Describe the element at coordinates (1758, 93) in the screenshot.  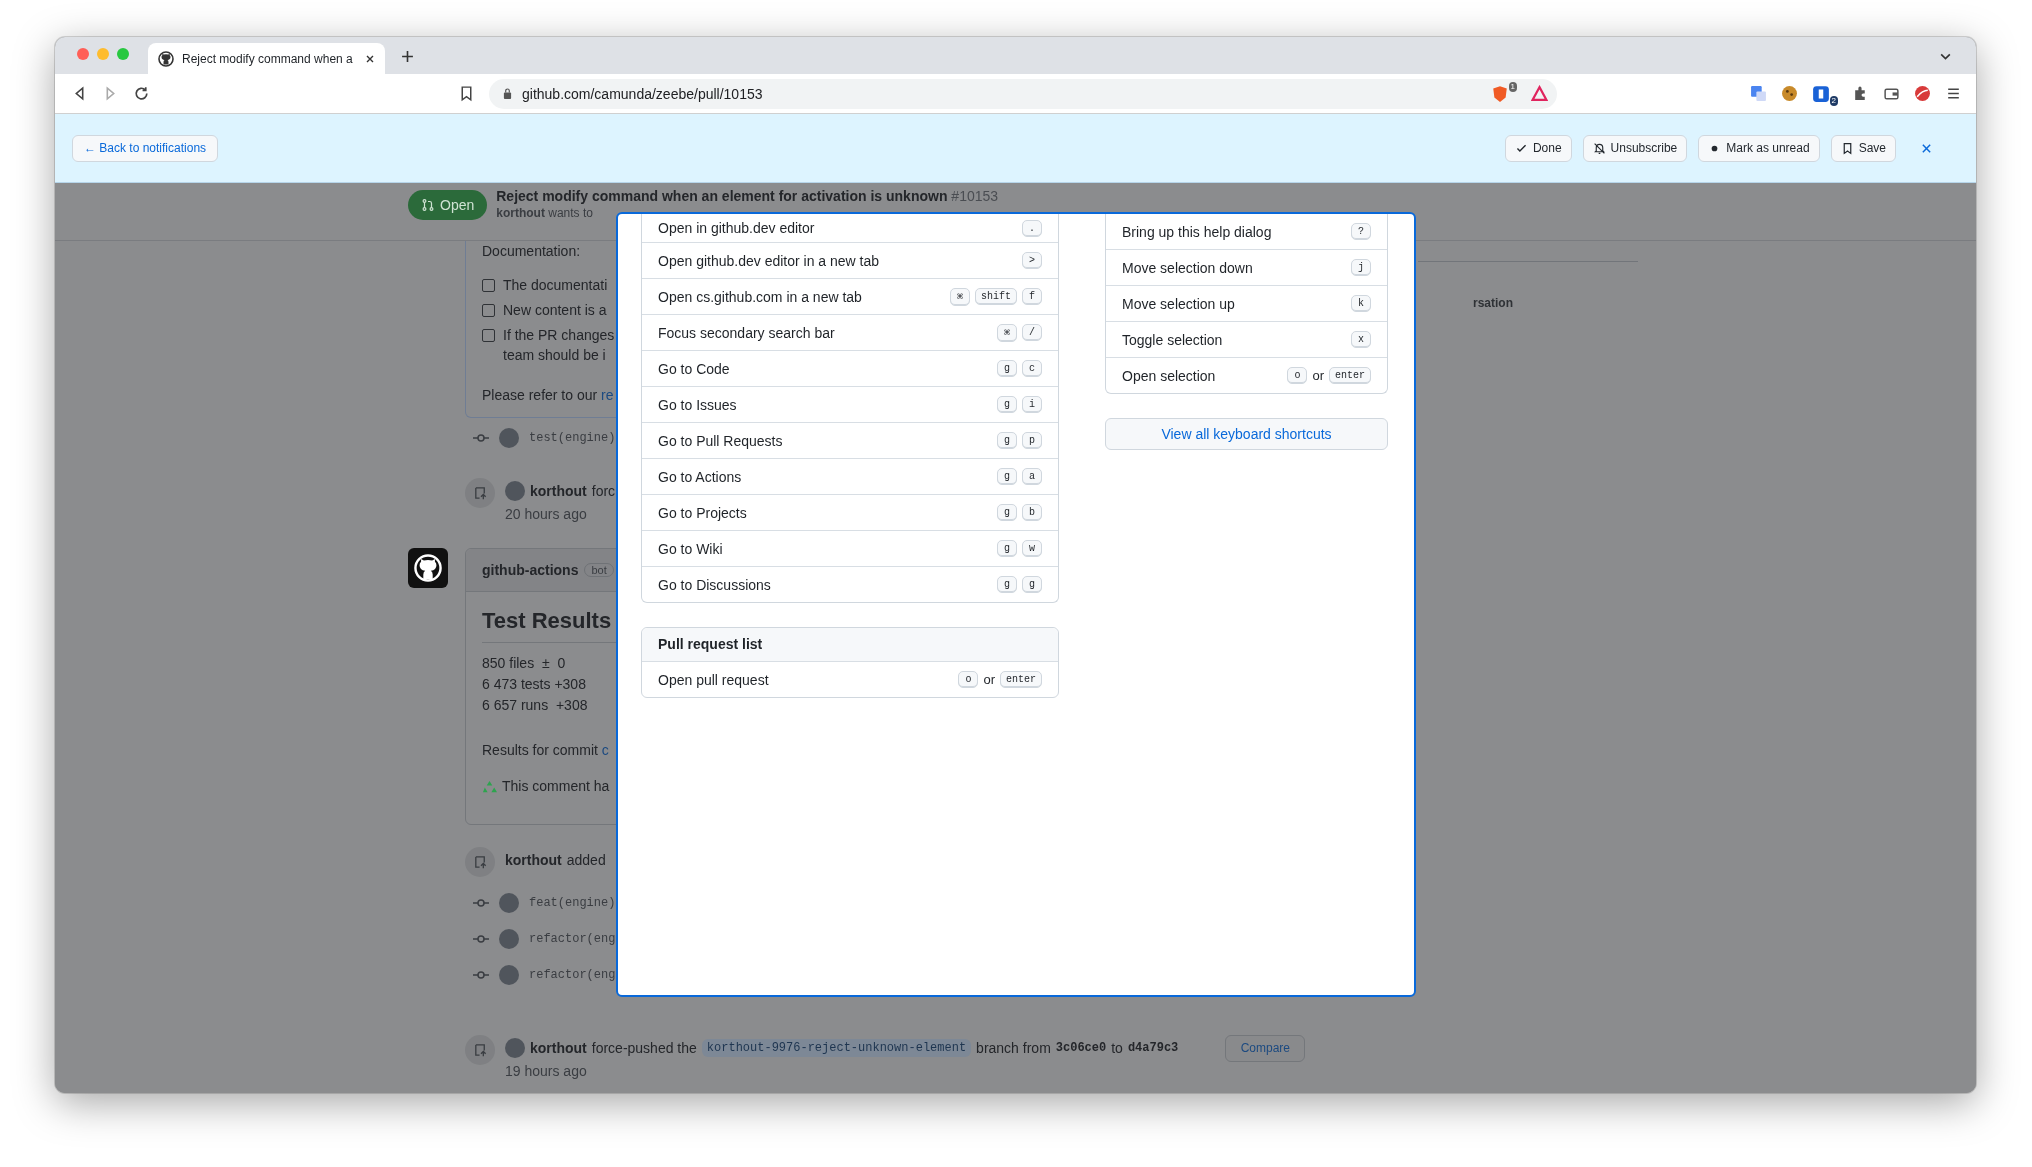
I see `translate-icon` at that location.